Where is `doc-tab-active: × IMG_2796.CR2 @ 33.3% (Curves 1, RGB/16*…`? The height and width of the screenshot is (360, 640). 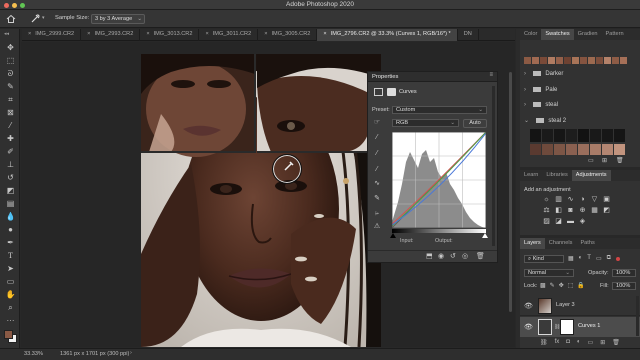
doc-tab-active: × IMG_2796.CR2 @ 33.3% (Curves 1, RGB/16*… is located at coordinates (387, 35).